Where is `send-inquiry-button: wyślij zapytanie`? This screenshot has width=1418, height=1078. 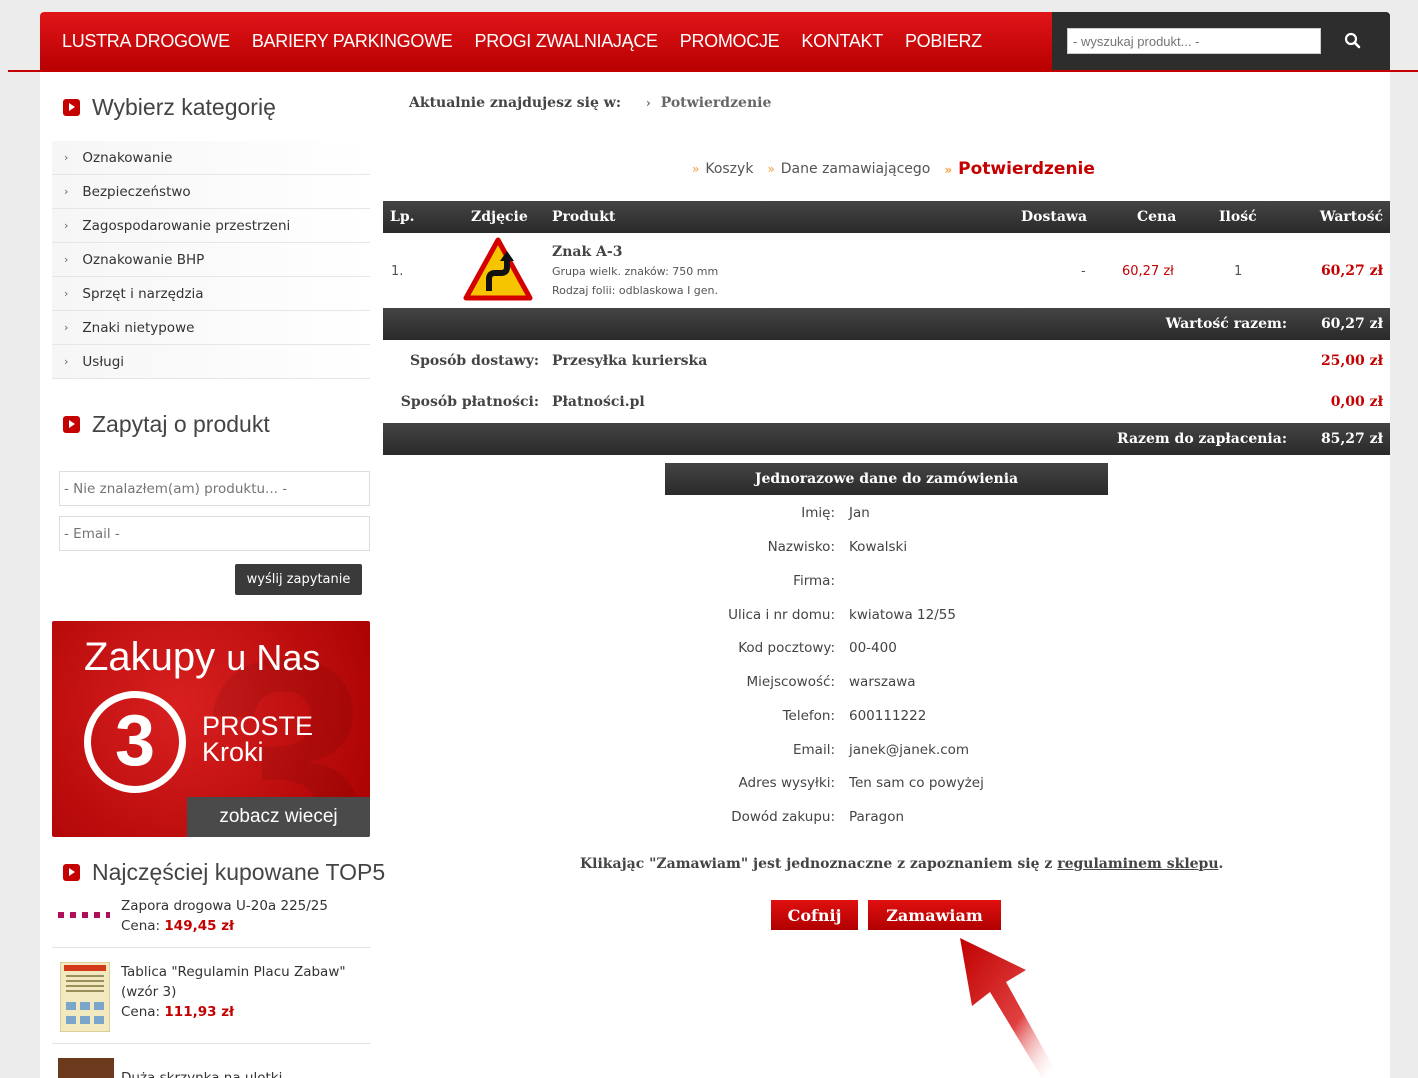
send-inquiry-button: wyślij zapytanie is located at coordinates (298, 579).